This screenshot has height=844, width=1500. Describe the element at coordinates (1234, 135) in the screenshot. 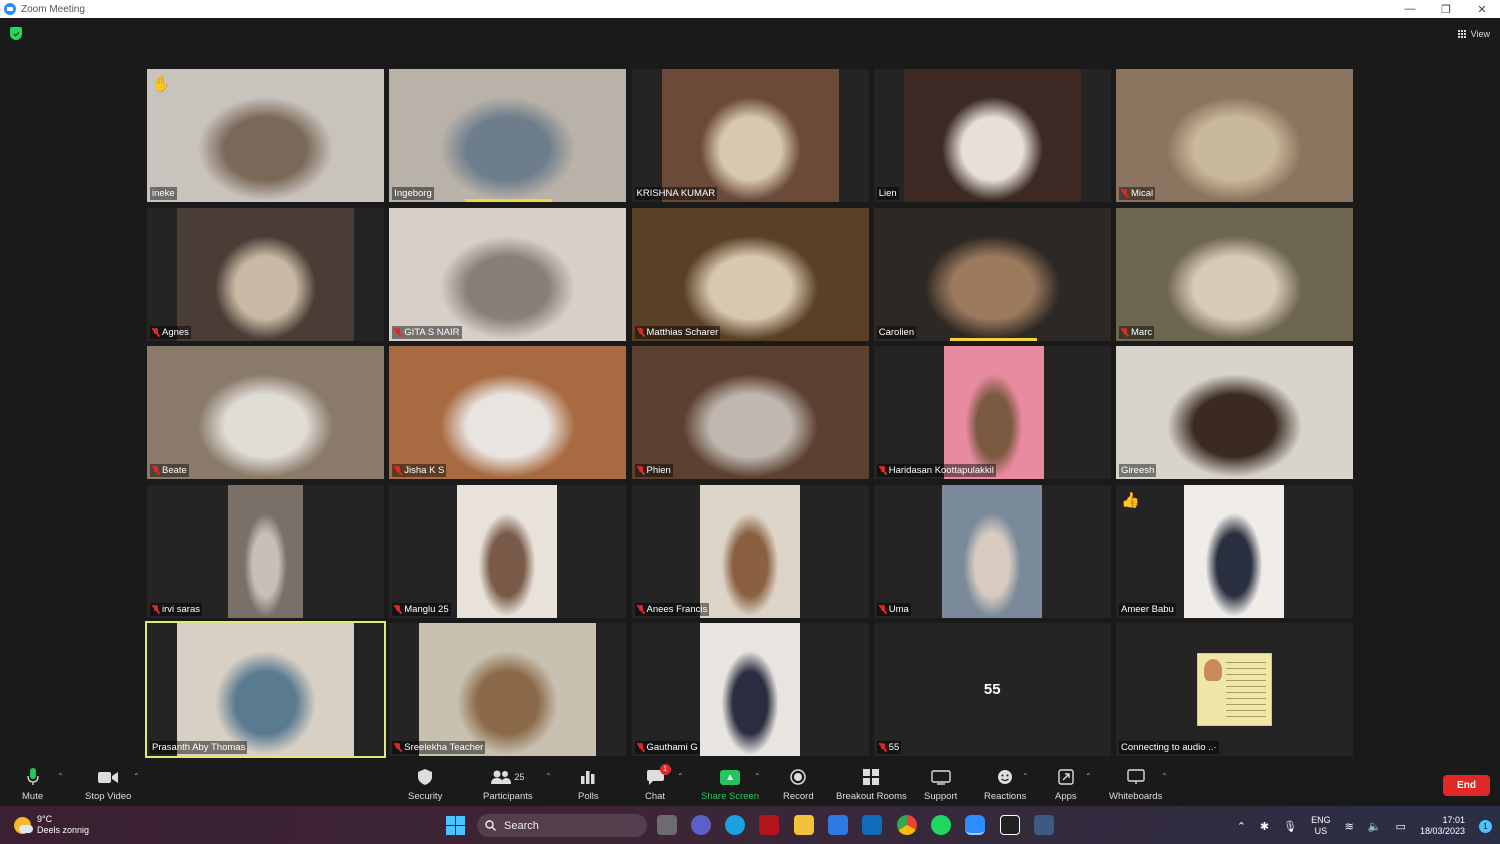

I see `participant-tile: Mical` at that location.